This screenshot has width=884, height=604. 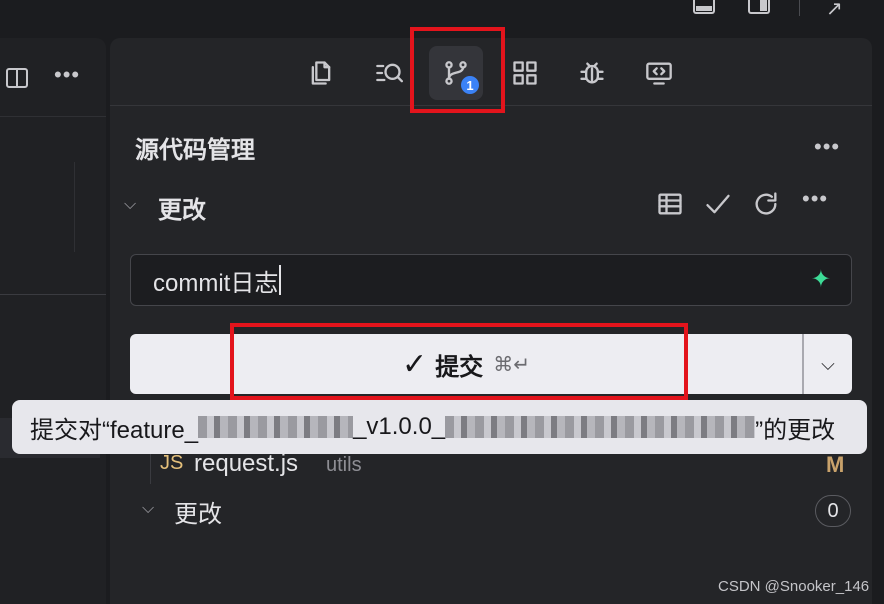 What do you see at coordinates (835, 464) in the screenshot?
I see `status-badge: M` at bounding box center [835, 464].